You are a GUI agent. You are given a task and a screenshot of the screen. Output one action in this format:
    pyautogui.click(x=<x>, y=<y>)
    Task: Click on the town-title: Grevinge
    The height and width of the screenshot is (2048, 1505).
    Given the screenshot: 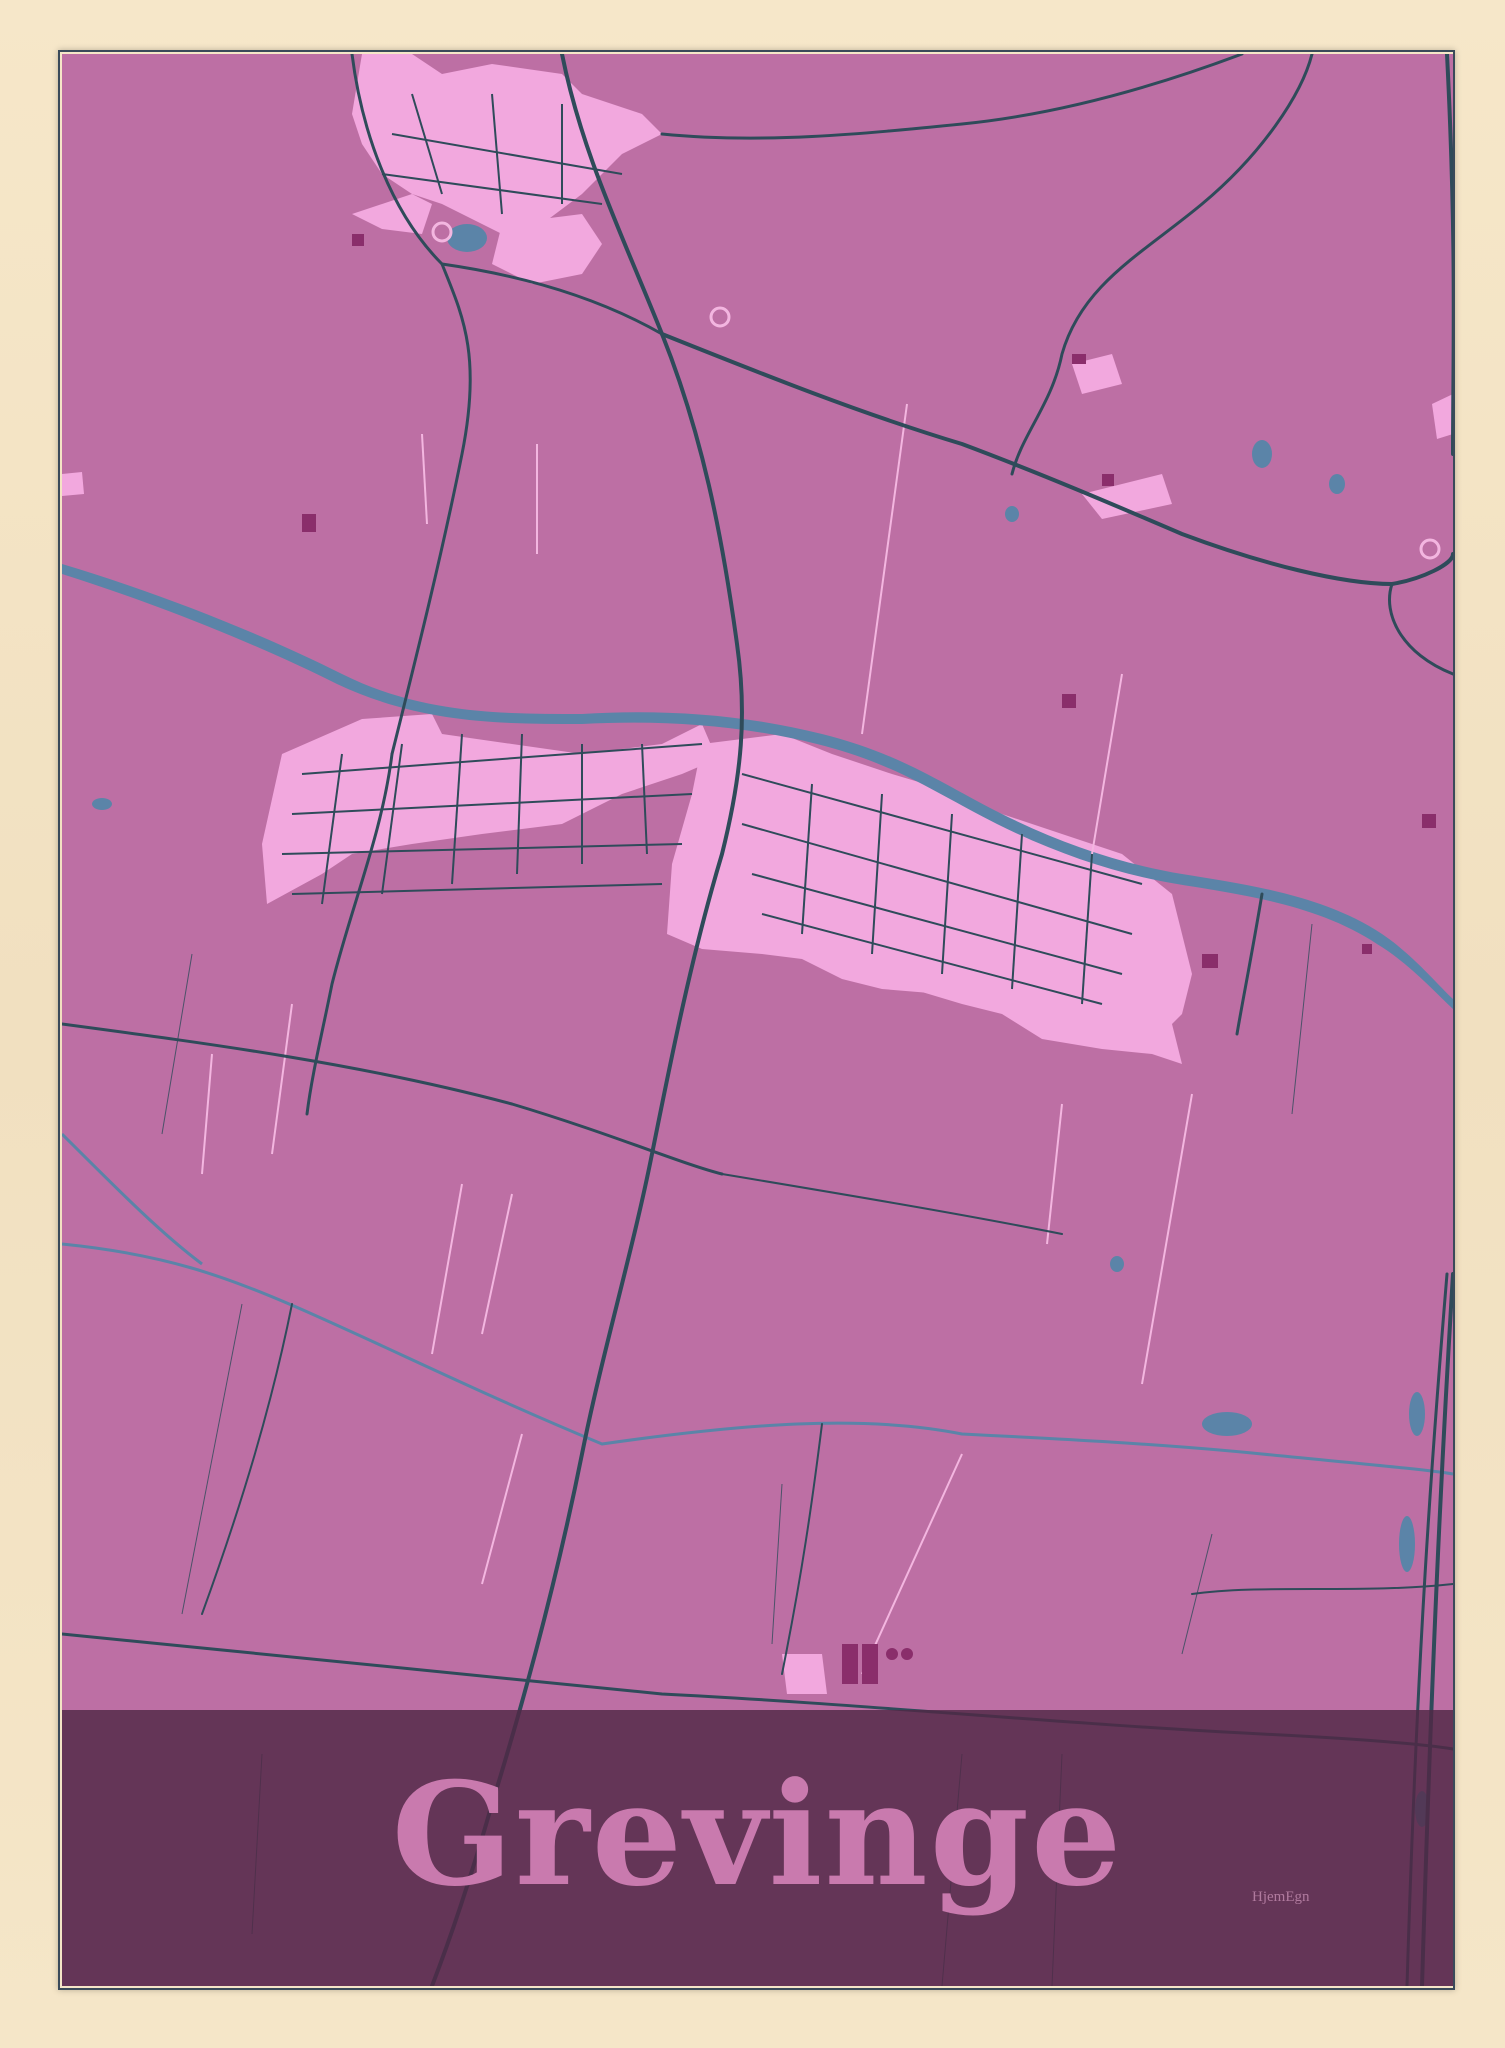 What is the action you would take?
    pyautogui.click(x=757, y=1835)
    